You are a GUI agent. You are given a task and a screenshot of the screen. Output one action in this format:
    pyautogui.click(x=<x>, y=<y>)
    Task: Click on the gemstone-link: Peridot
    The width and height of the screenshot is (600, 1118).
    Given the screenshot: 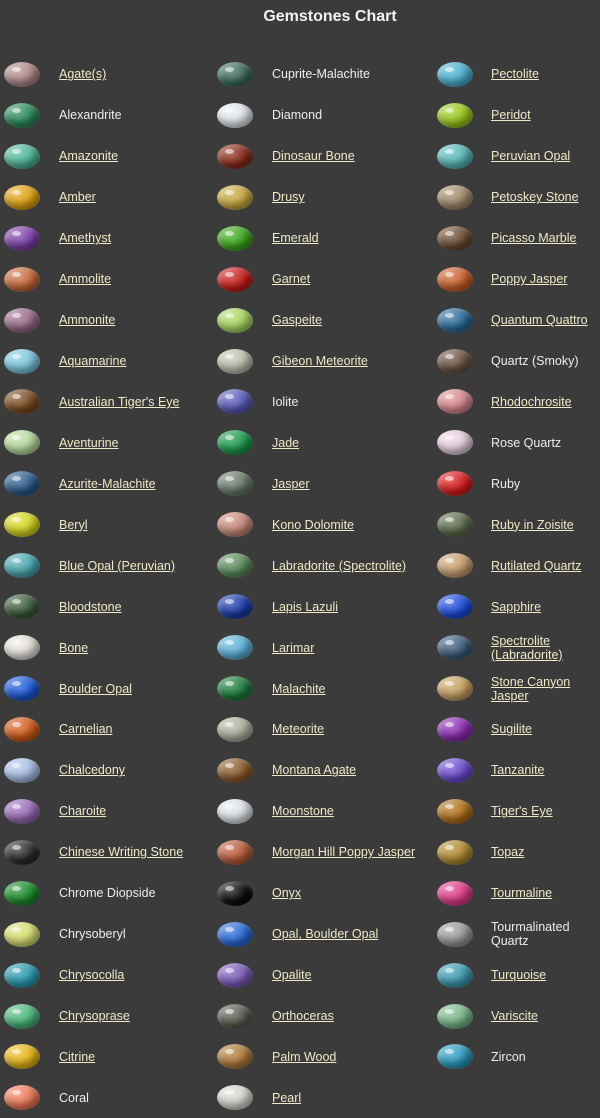 What is the action you would take?
    pyautogui.click(x=511, y=115)
    